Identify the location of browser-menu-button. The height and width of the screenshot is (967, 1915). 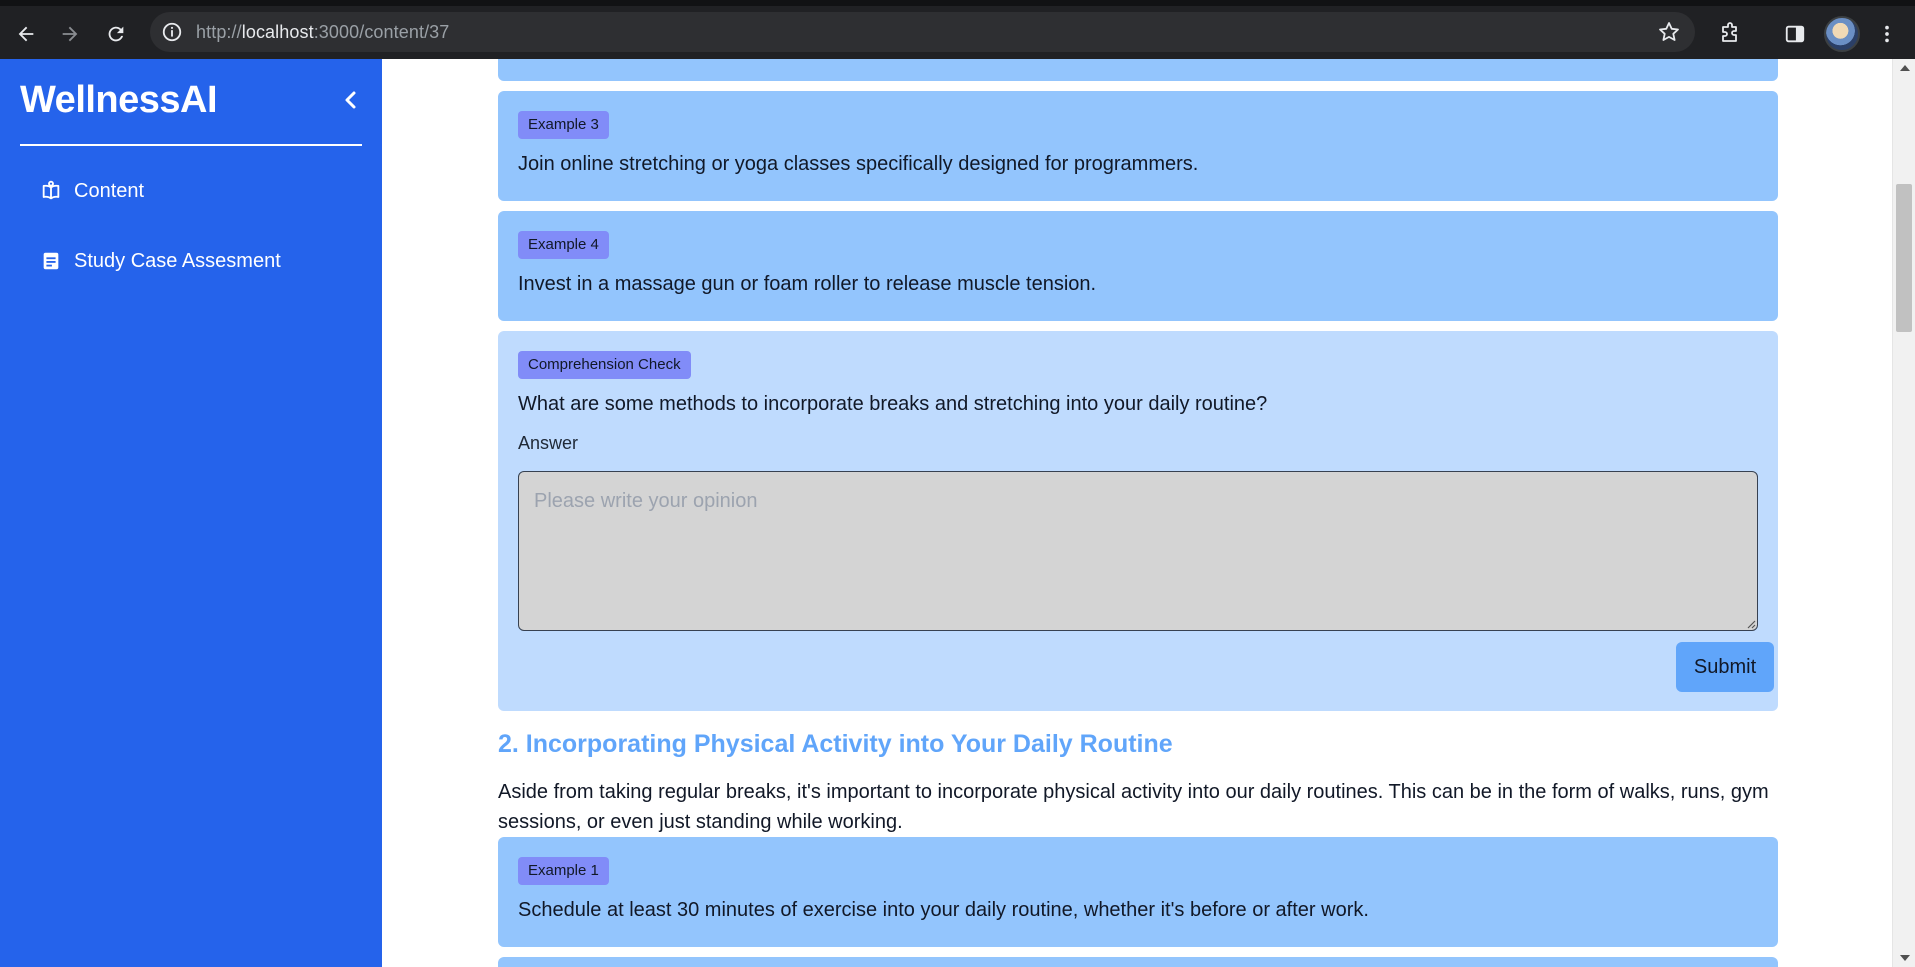
(1887, 34).